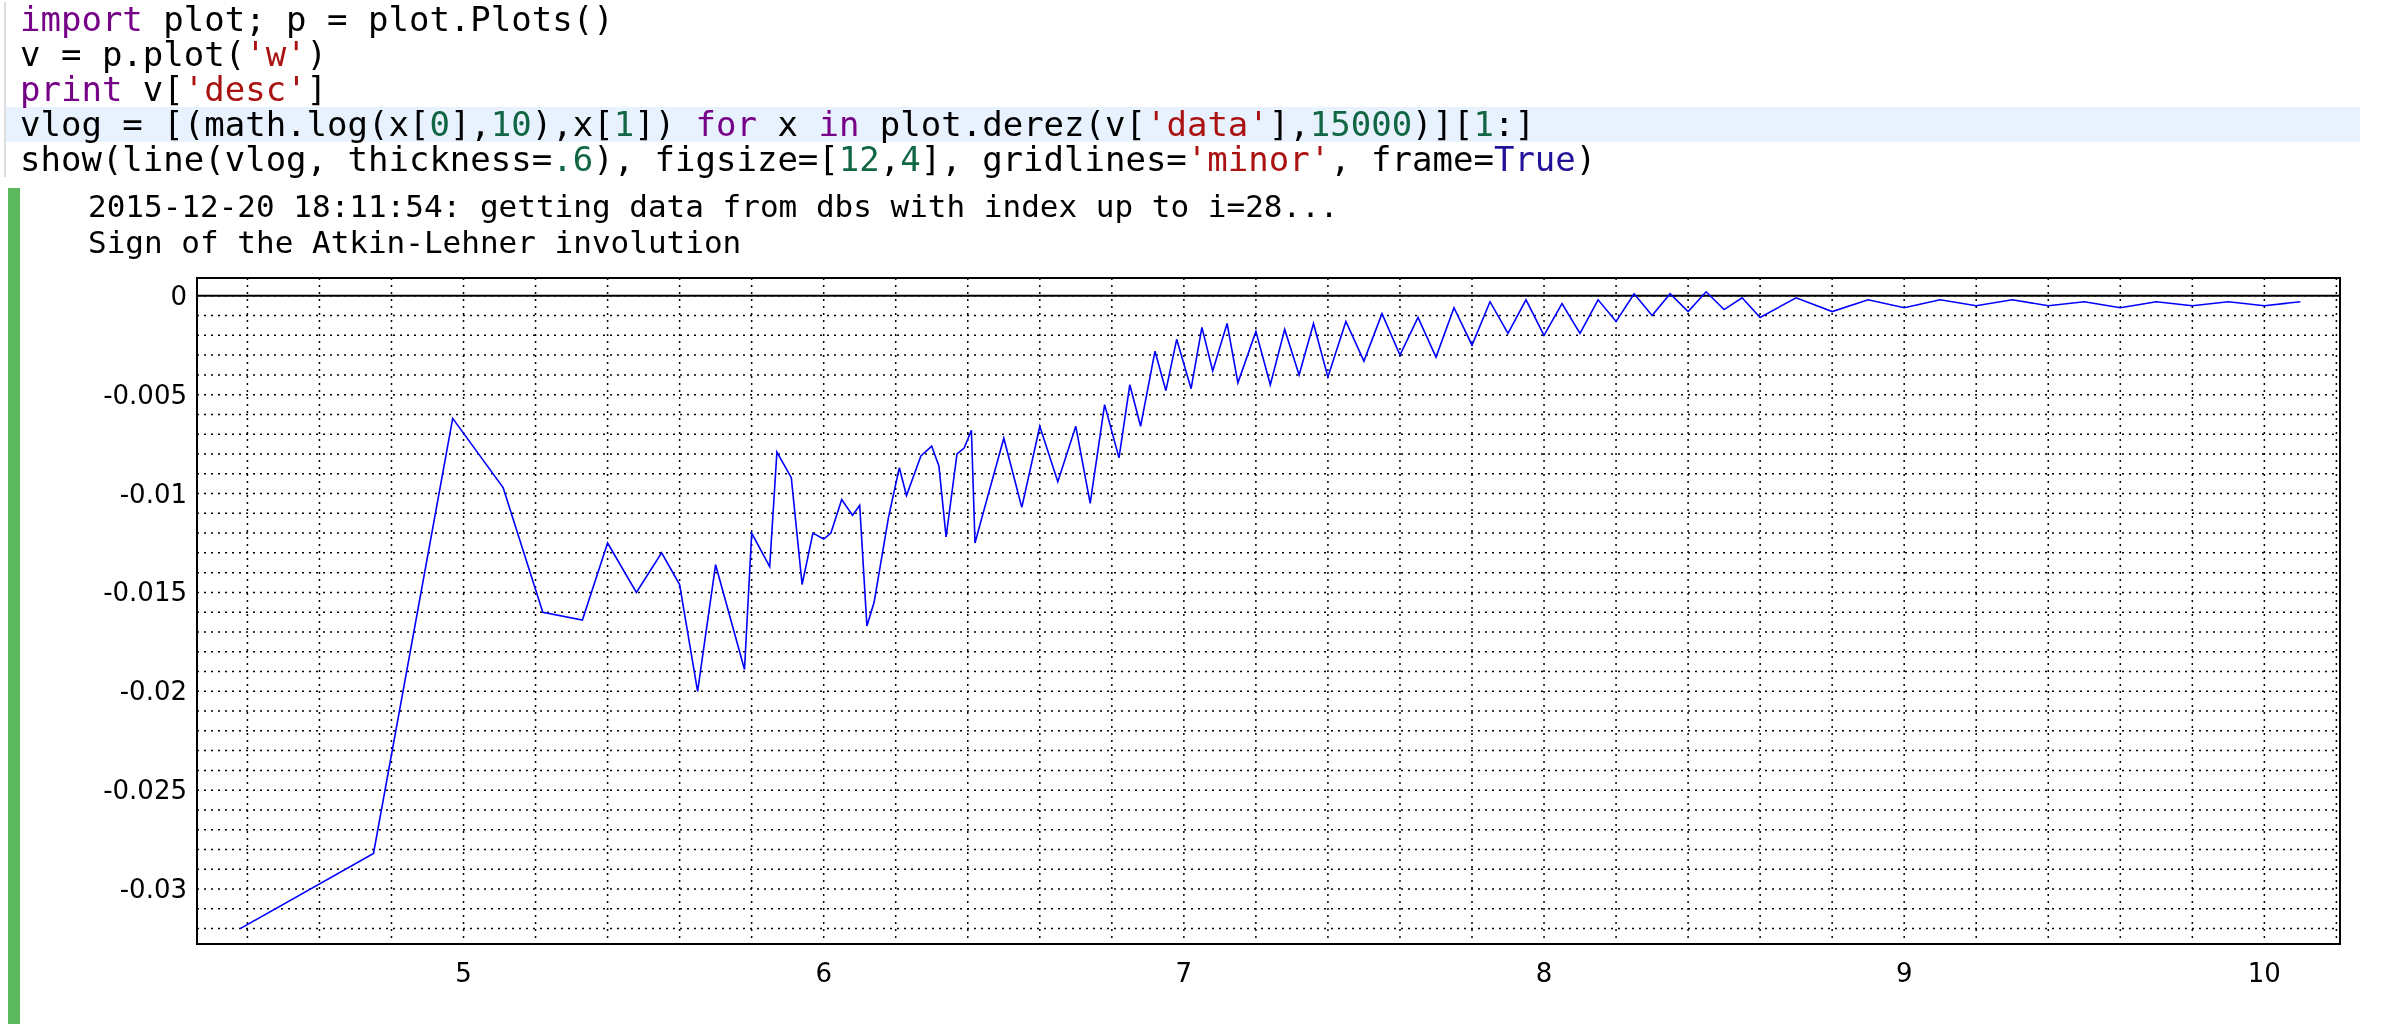 Image resolution: width=2386 pixels, height=1024 pixels. What do you see at coordinates (463, 973) in the screenshot?
I see `x-tick-label: 5` at bounding box center [463, 973].